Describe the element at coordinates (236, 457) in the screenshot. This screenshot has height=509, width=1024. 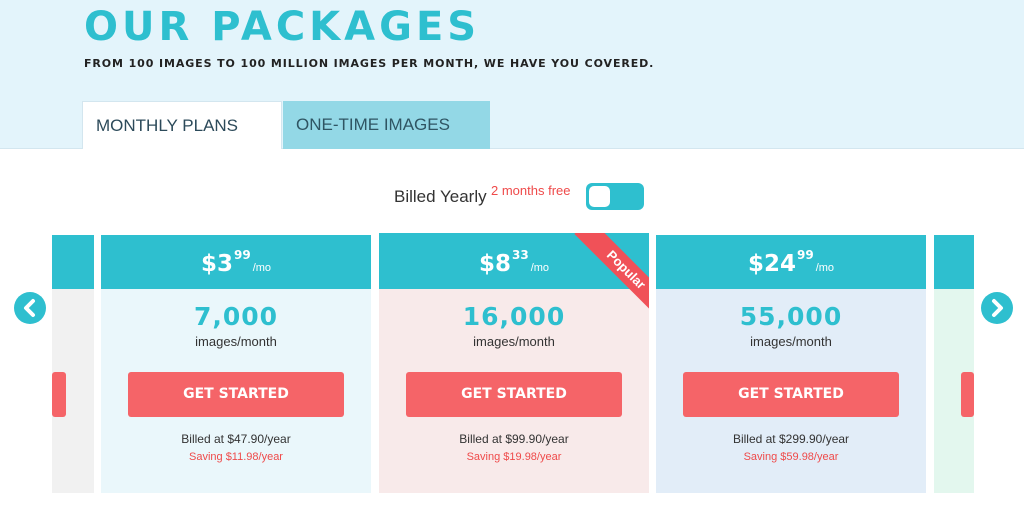
I see `plan-saving-text: Saving $11.98/year` at that location.